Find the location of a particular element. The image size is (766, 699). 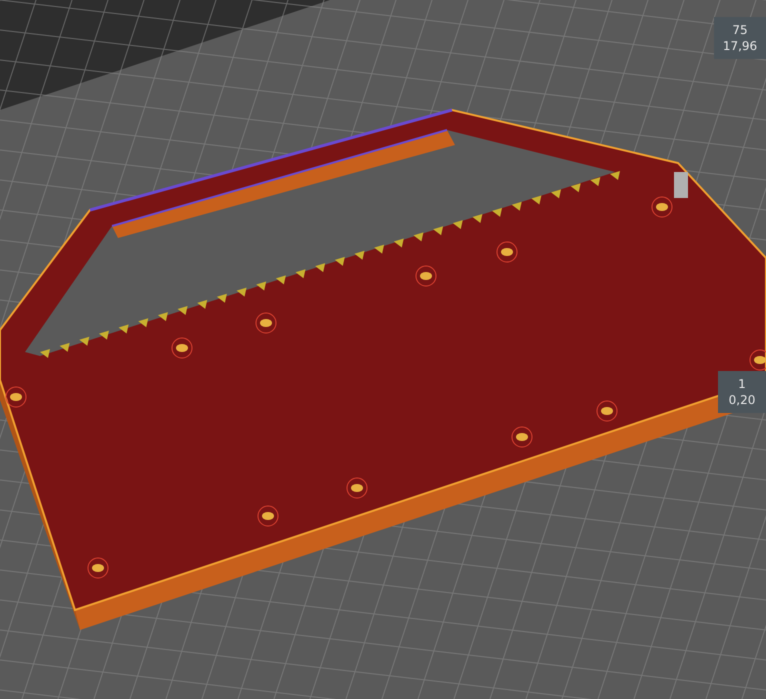

layer-height: 17,96 is located at coordinates (740, 46).